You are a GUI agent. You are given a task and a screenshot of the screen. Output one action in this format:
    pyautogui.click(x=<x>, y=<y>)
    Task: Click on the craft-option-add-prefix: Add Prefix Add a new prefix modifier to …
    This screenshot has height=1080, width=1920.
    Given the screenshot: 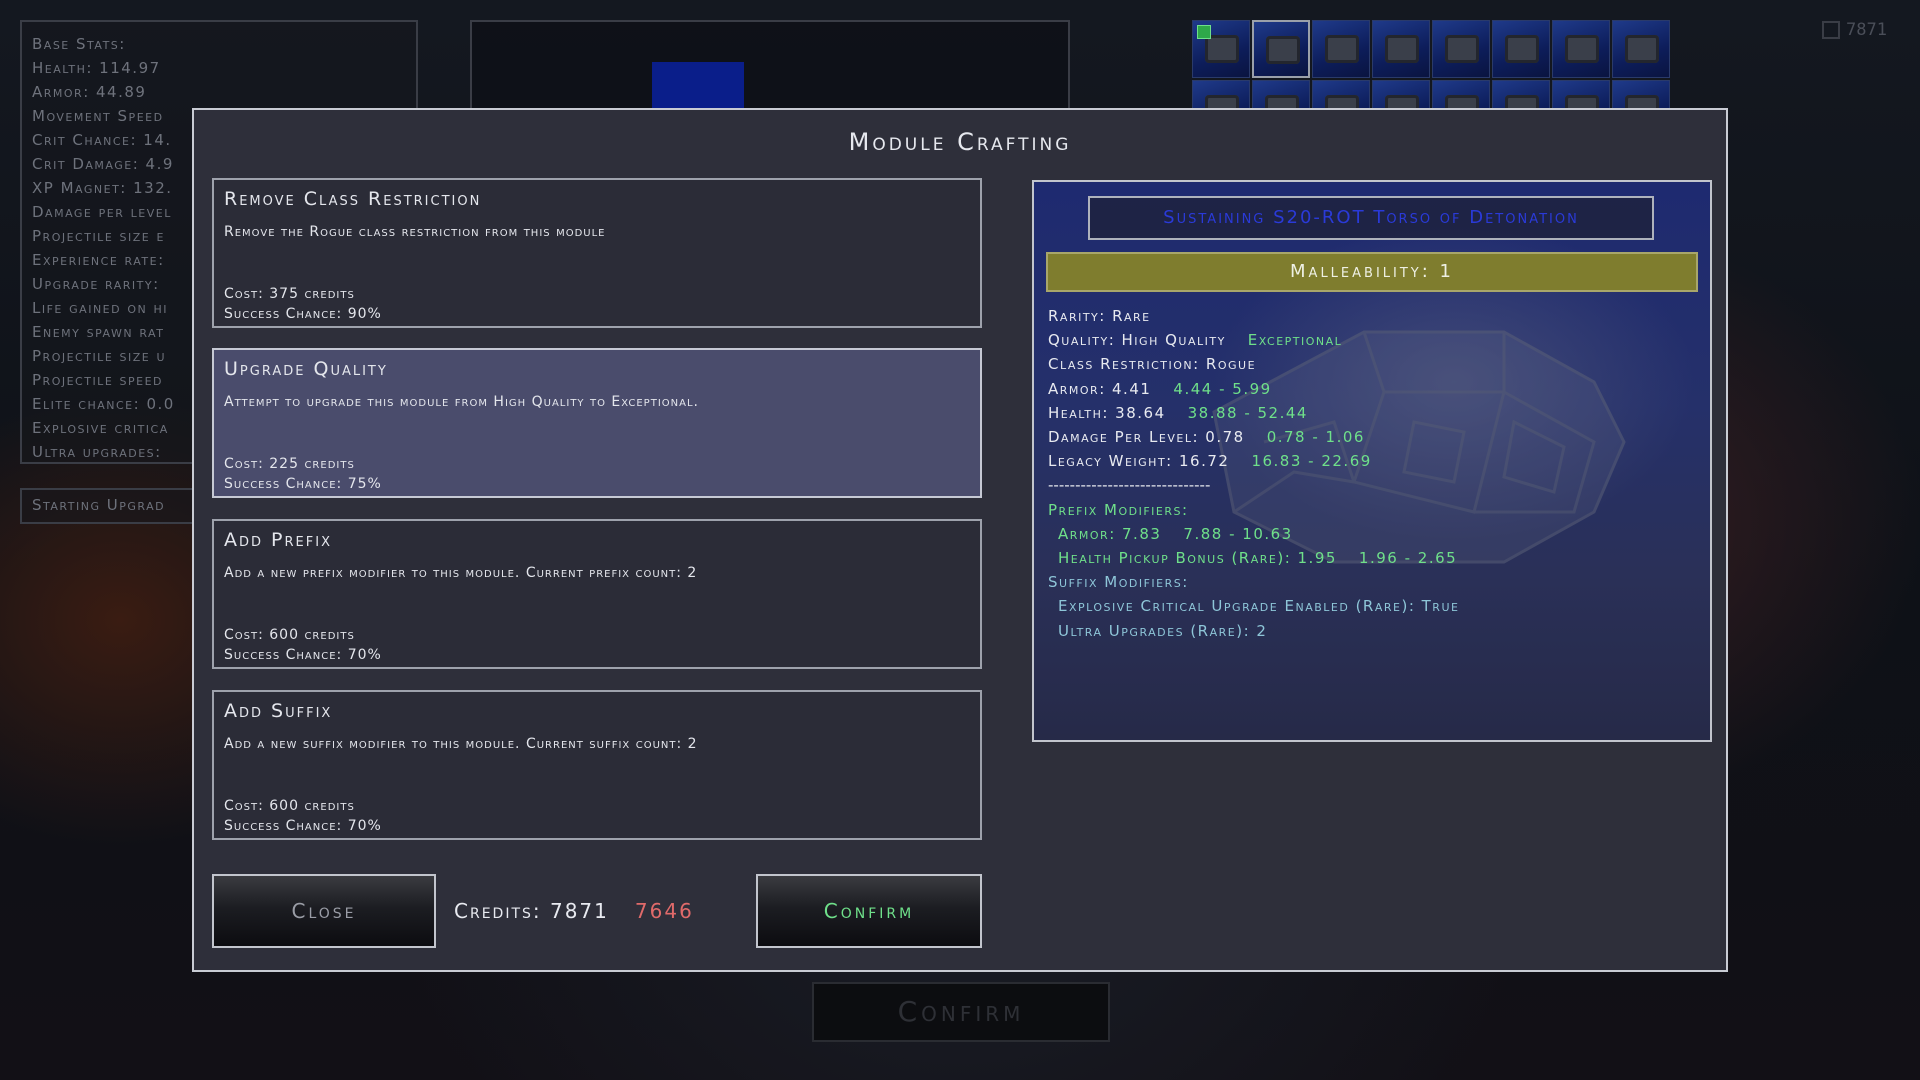 What is the action you would take?
    pyautogui.click(x=597, y=594)
    